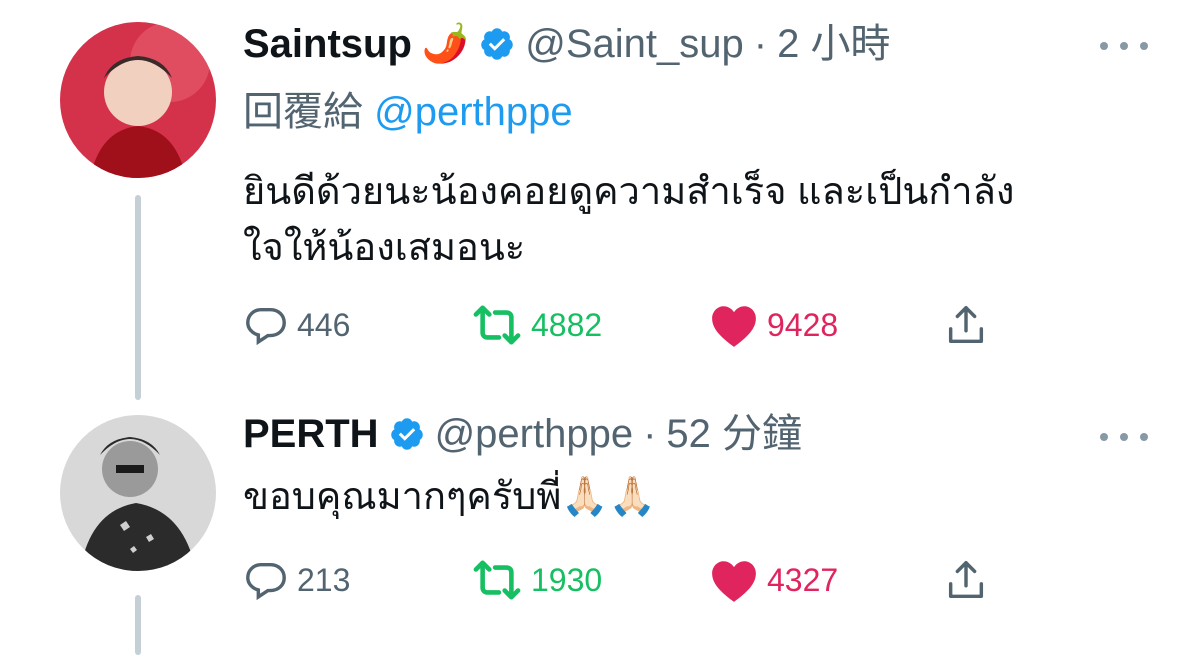  What do you see at coordinates (623, 325) in the screenshot?
I see `action-bar: 446 4882 9428` at bounding box center [623, 325].